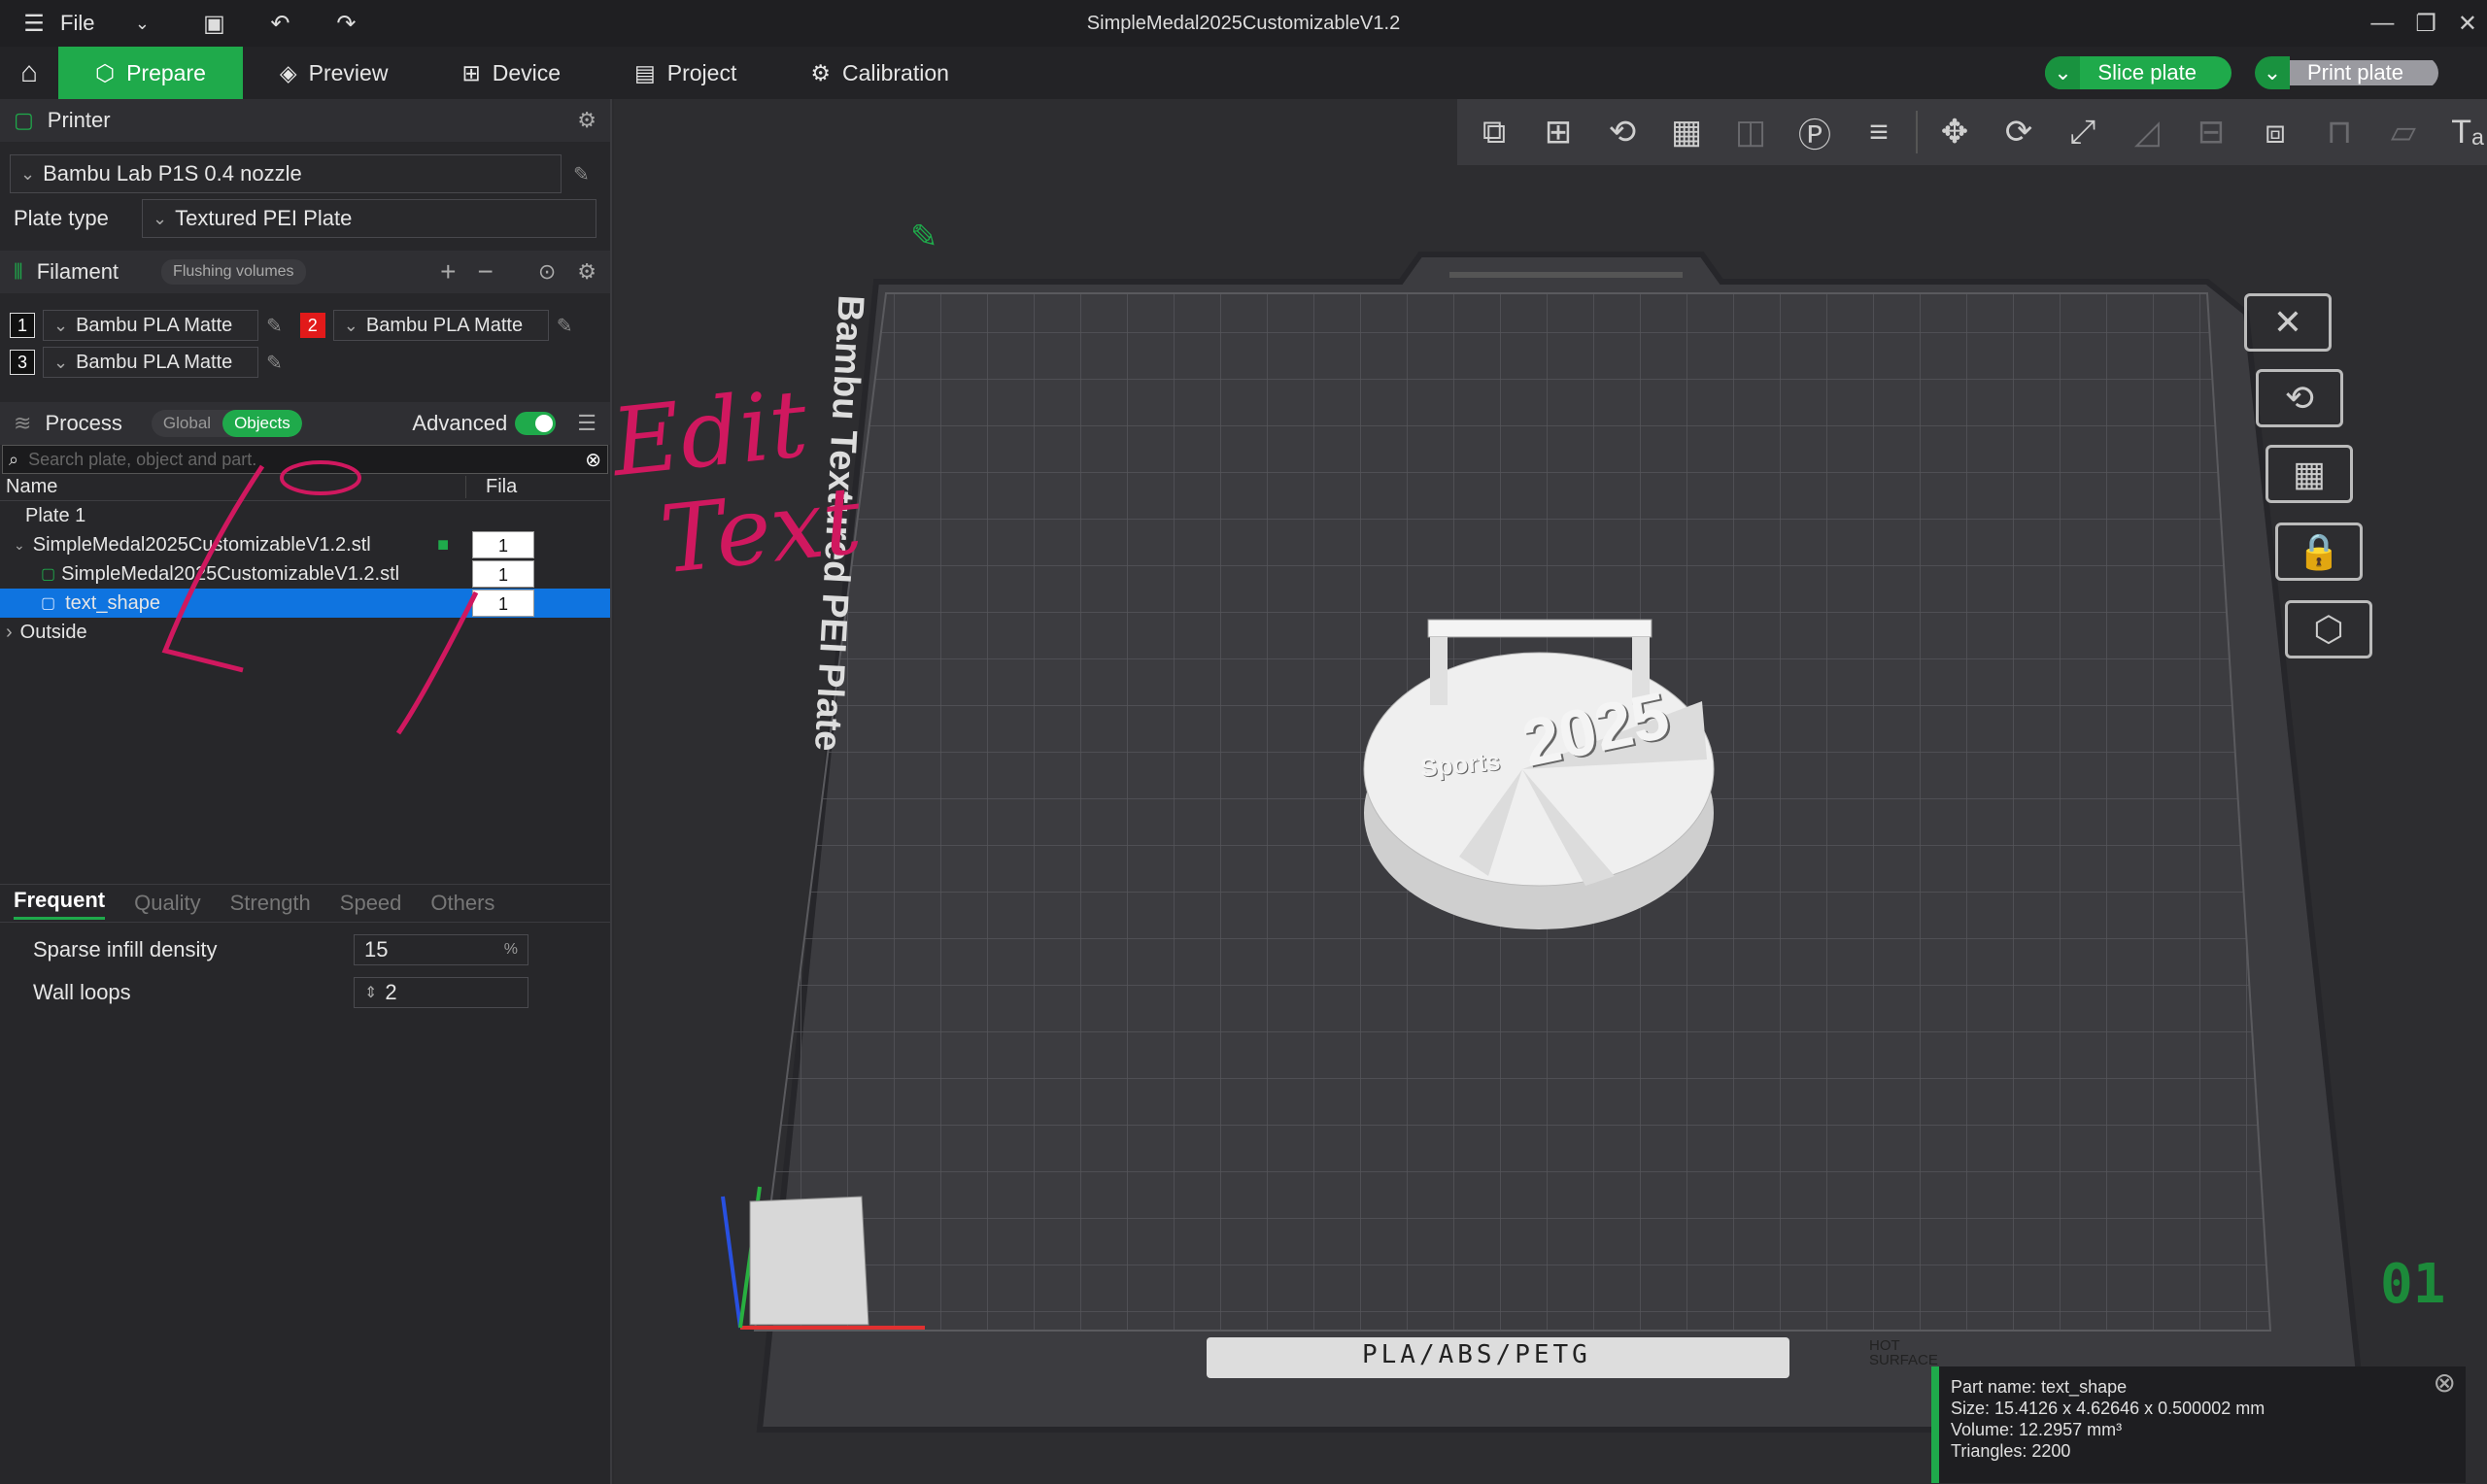 This screenshot has width=2487, height=1484. What do you see at coordinates (288, 72) in the screenshot?
I see `layers-icon: ◈` at bounding box center [288, 72].